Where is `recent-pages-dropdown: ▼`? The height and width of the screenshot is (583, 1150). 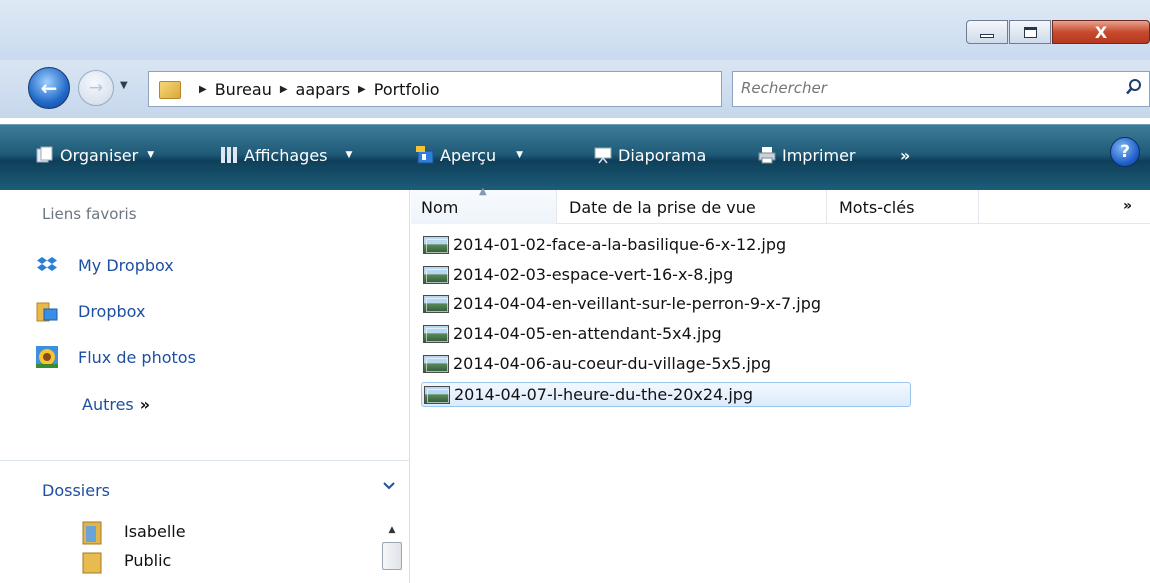
recent-pages-dropdown: ▼ is located at coordinates (124, 85).